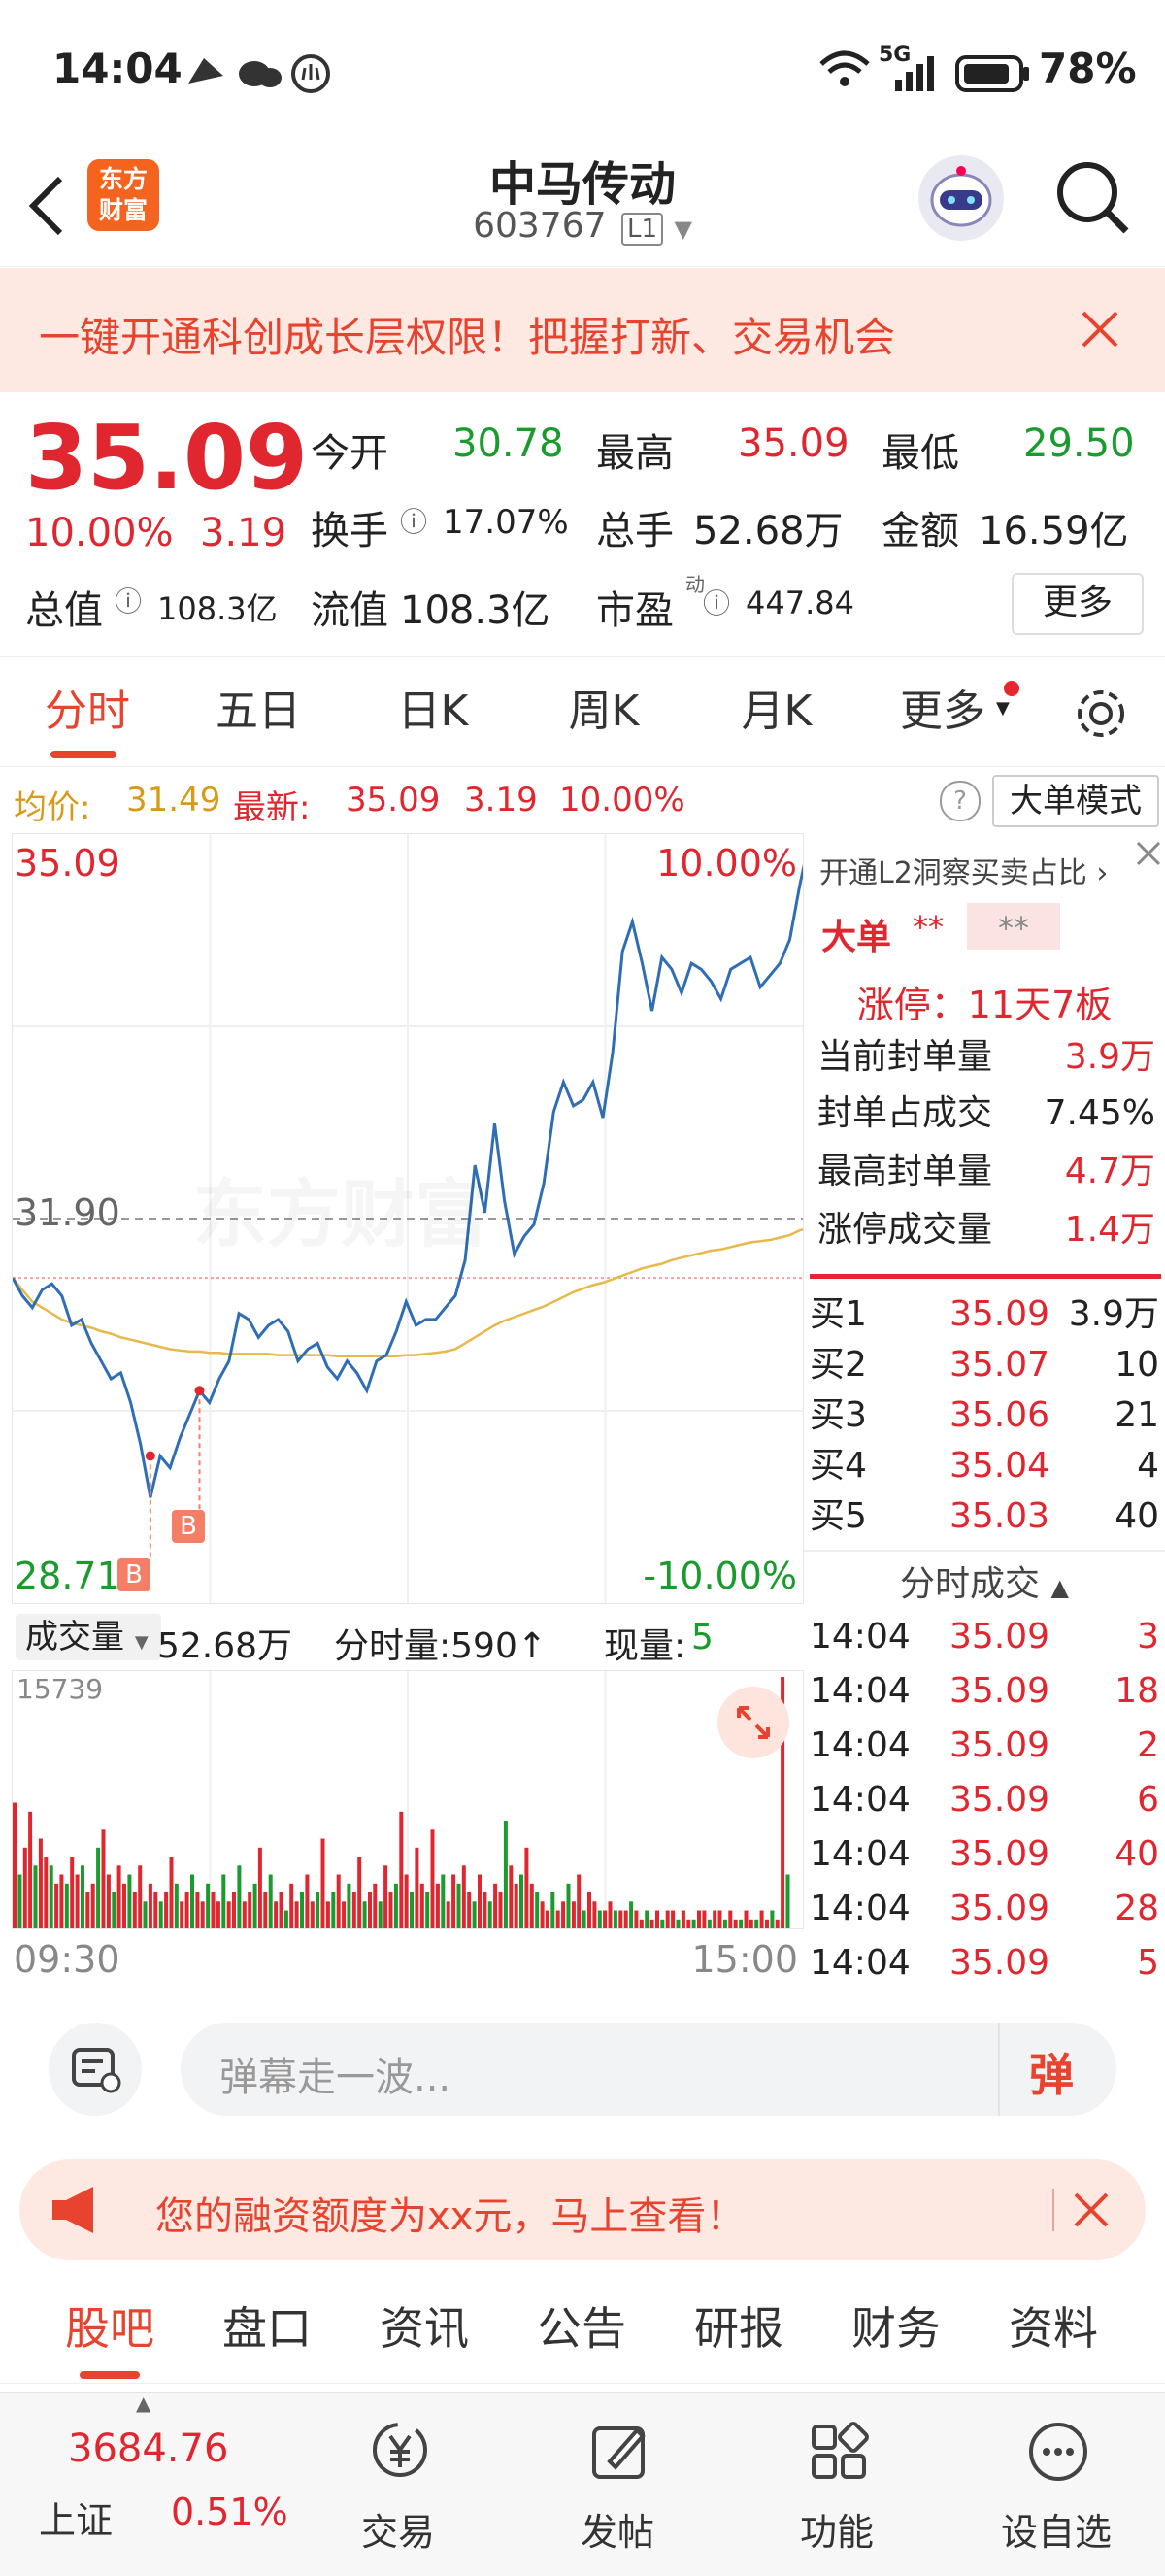 The width and height of the screenshot is (1165, 2576). Describe the element at coordinates (398, 2484) in the screenshot. I see `nav-trade: 交易` at that location.